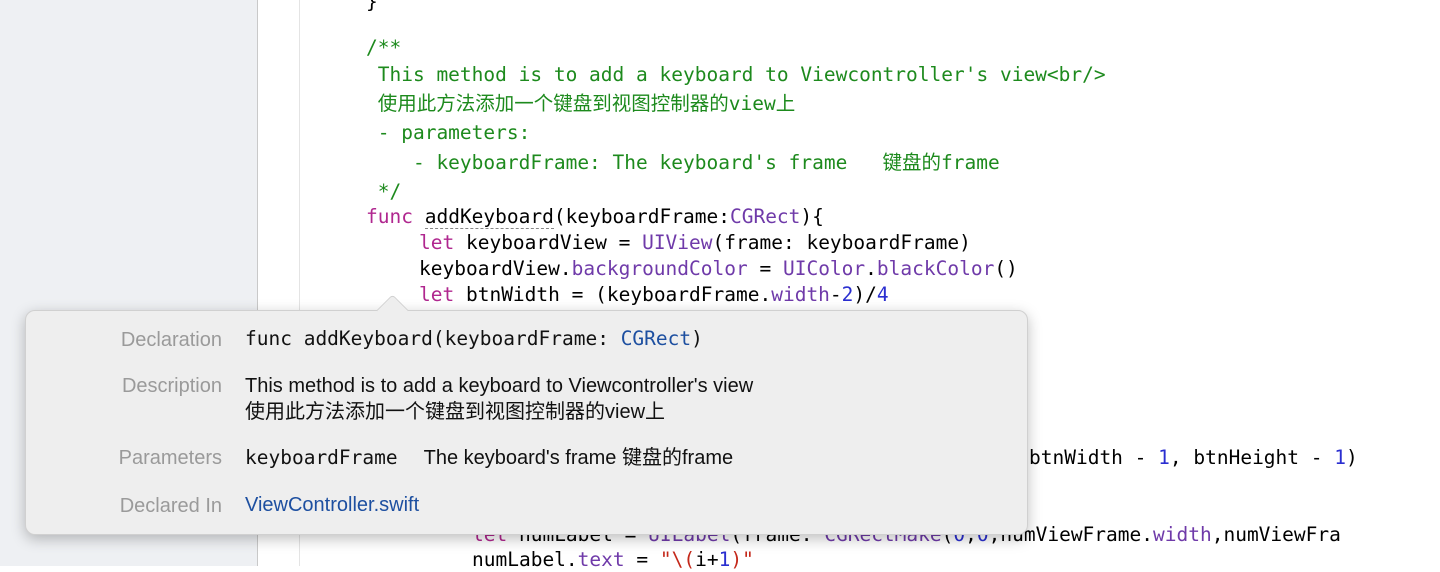 This screenshot has width=1440, height=572. I want to click on property-name: backgroundColor, so click(659, 268).